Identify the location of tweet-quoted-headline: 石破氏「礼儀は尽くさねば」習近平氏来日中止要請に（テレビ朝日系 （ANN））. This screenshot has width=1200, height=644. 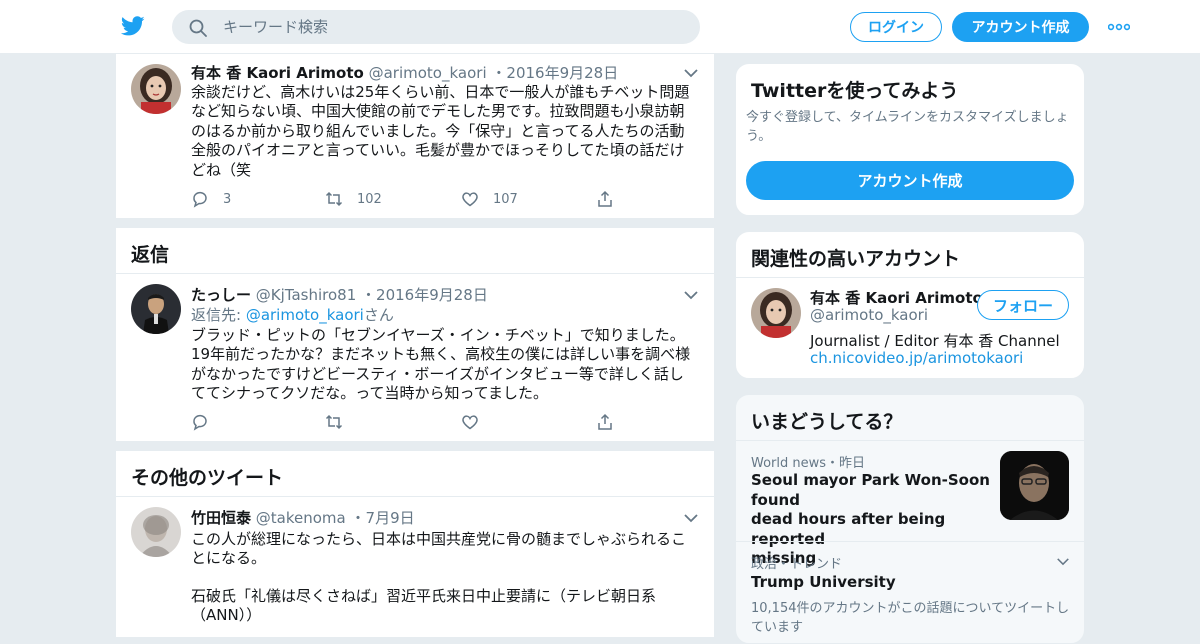
(446, 606).